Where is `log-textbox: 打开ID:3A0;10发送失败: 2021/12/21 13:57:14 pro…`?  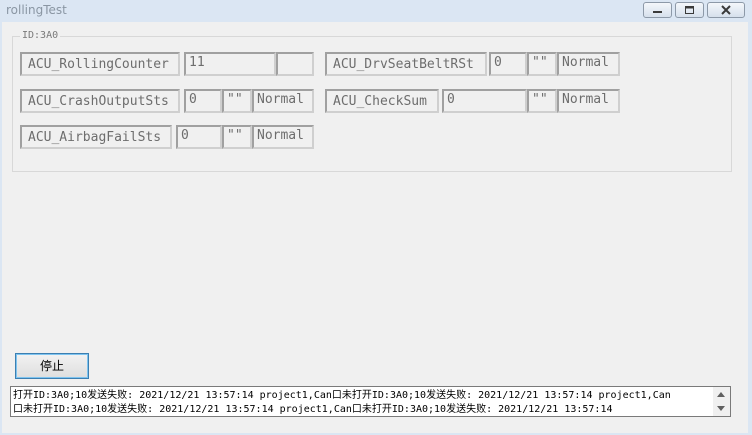 log-textbox: 打开ID:3A0;10发送失败: 2021/12/21 13:57:14 pro… is located at coordinates (370, 401).